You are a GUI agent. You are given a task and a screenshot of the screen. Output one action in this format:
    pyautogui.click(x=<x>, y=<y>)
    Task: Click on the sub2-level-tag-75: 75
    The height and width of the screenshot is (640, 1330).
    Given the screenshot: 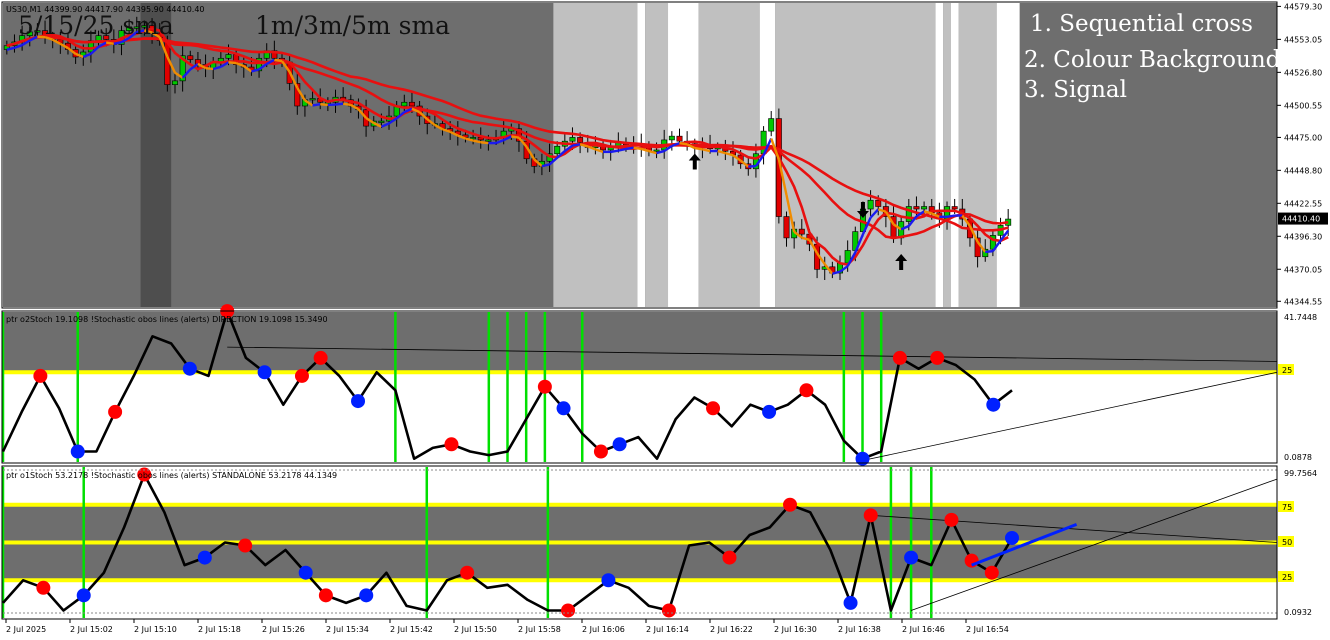 What is the action you would take?
    pyautogui.click(x=1286, y=506)
    